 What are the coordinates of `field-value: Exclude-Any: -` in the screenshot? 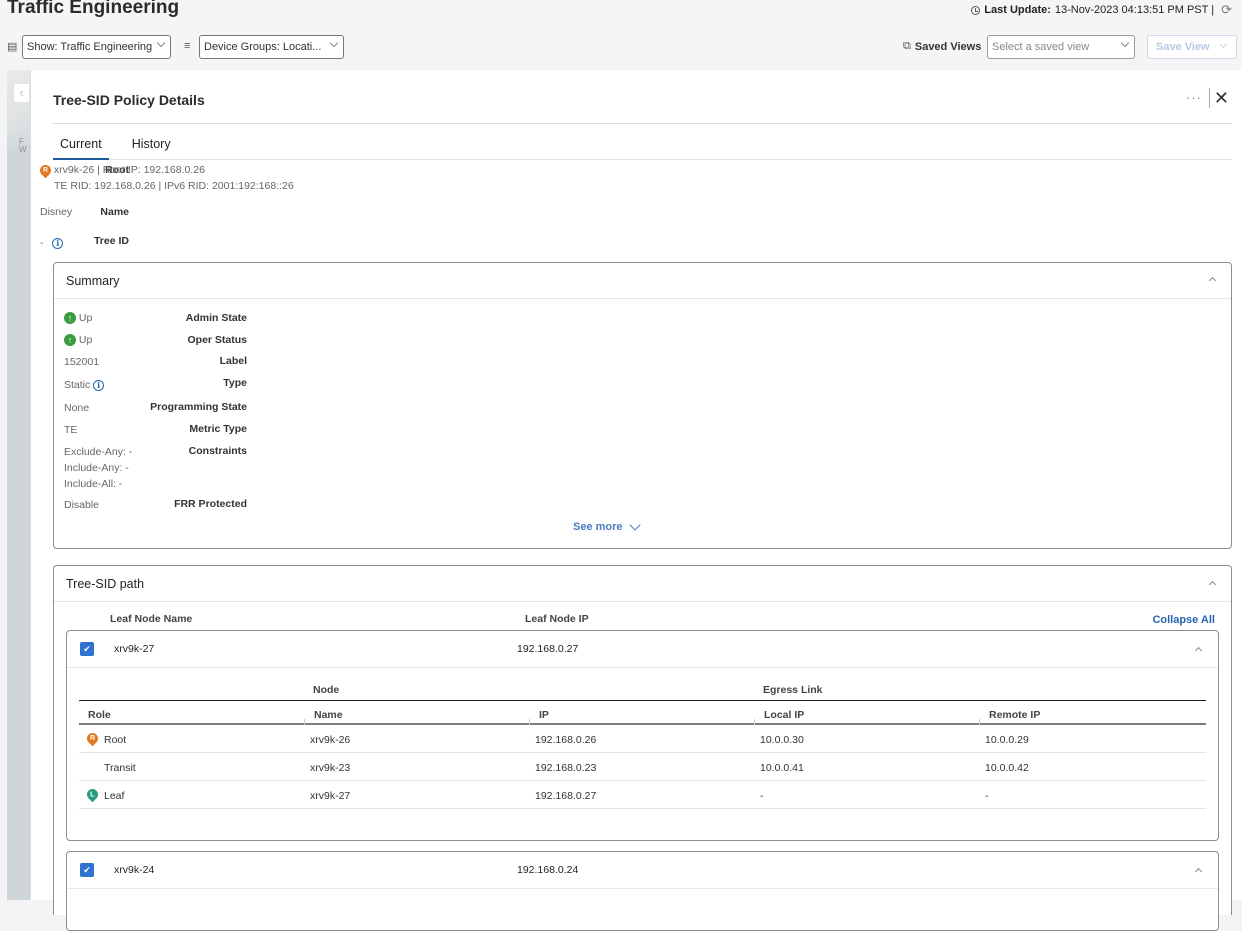 It's located at (98, 452).